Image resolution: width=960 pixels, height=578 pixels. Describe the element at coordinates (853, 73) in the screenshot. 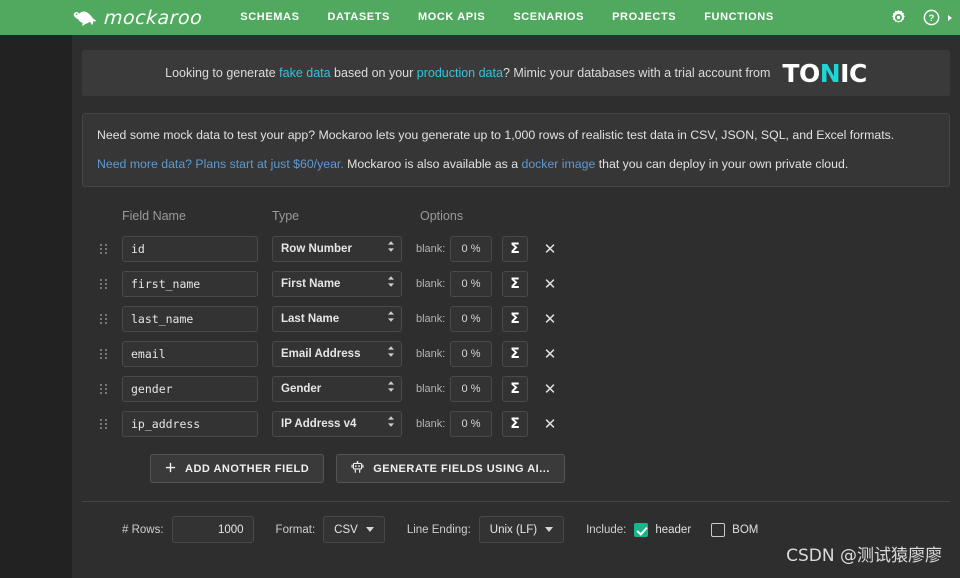

I see `tonic-logo-ic: IC` at that location.